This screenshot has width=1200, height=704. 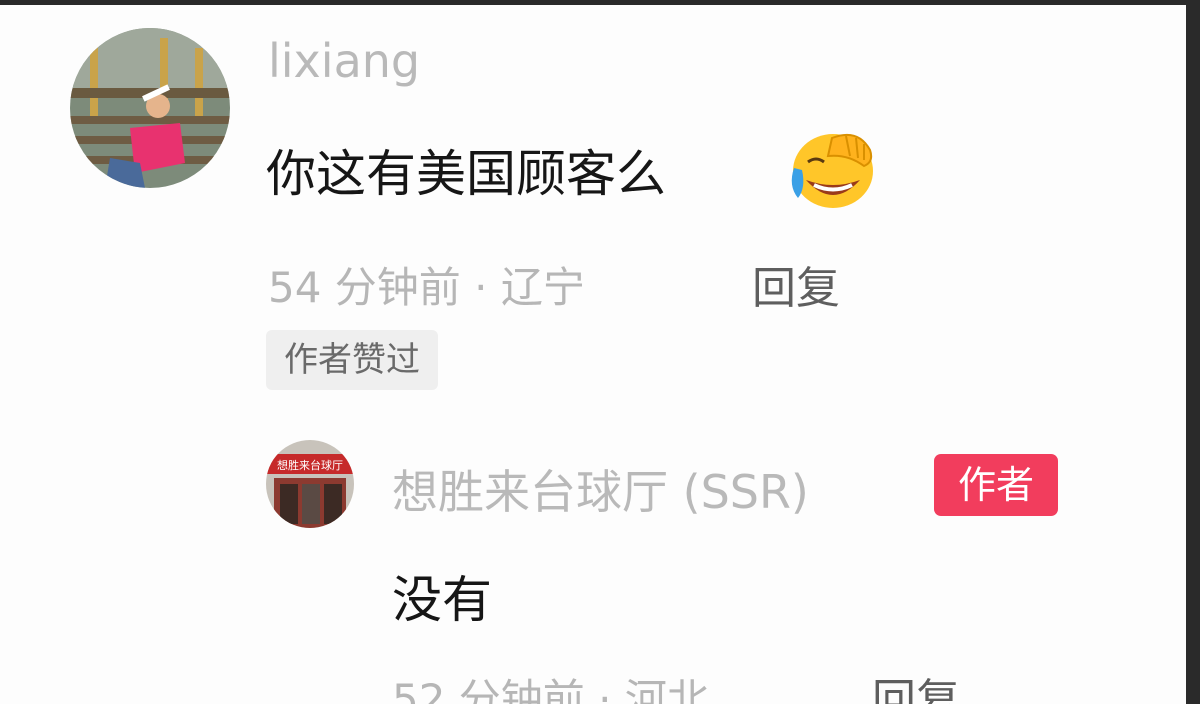 I want to click on top-edge, so click(x=600, y=2).